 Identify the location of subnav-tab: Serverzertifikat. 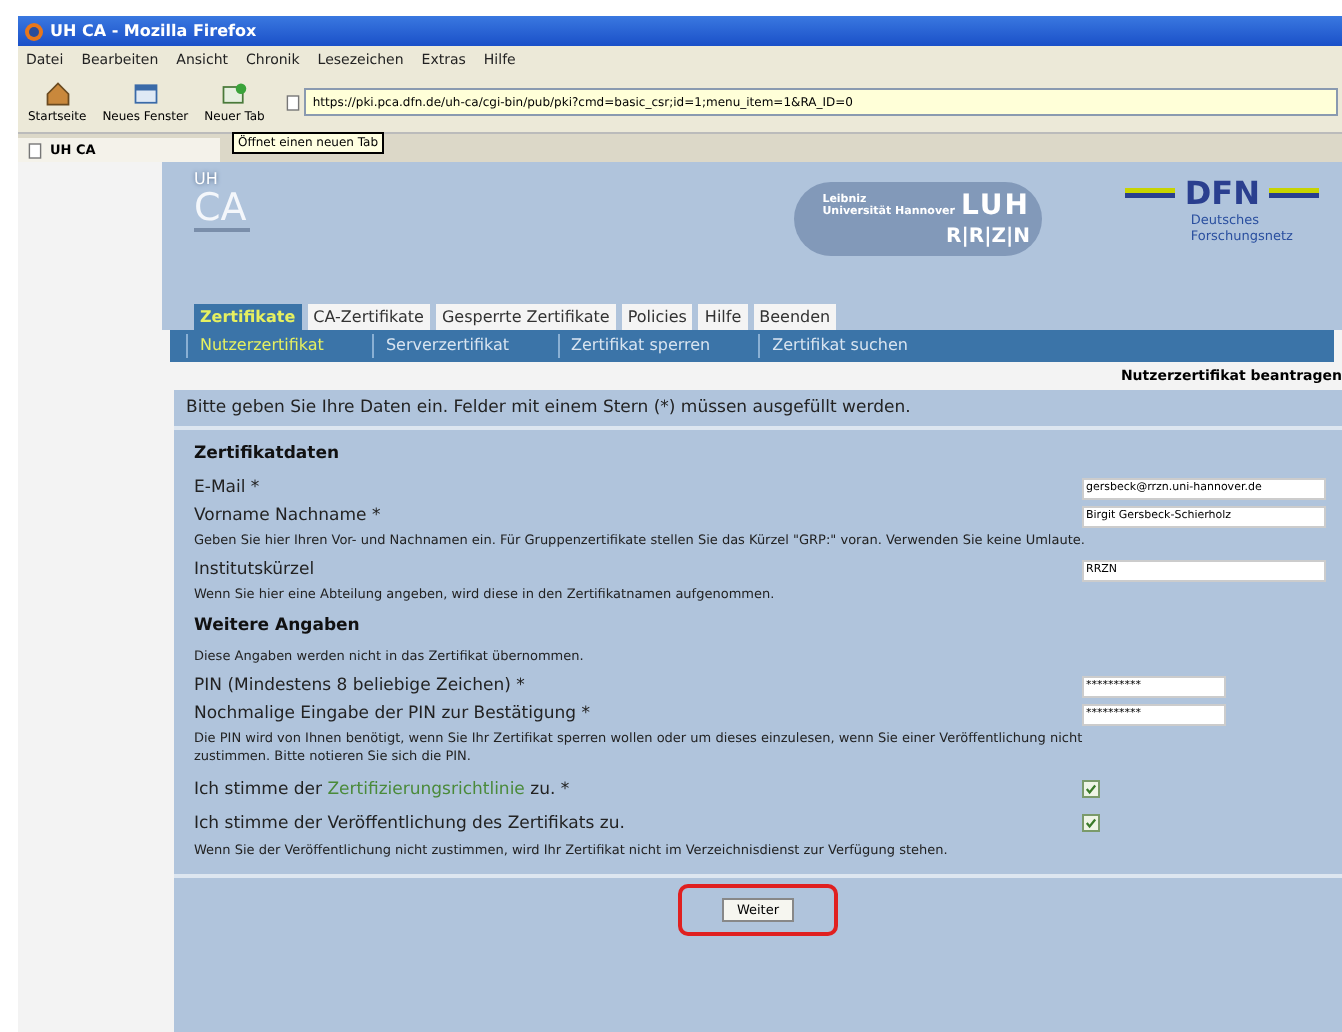
(464, 346).